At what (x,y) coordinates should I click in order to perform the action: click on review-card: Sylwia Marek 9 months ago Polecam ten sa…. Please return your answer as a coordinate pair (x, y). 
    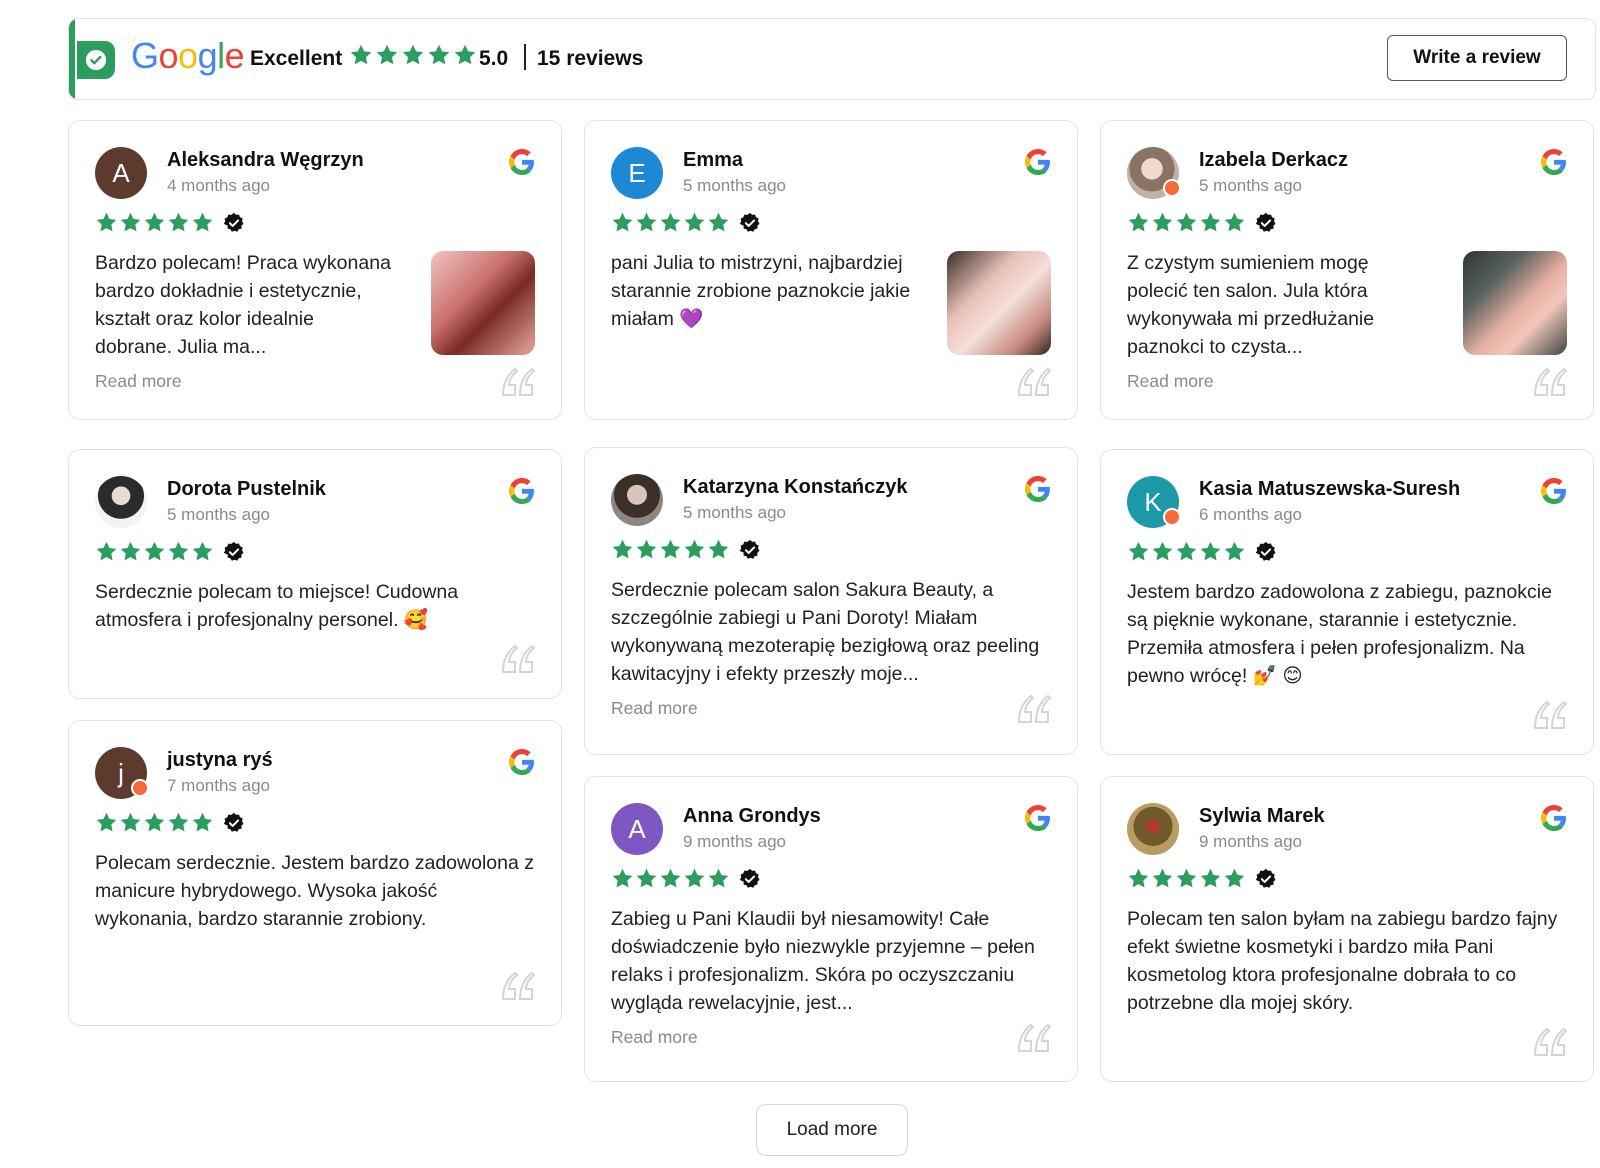
    Looking at the image, I should click on (1347, 929).